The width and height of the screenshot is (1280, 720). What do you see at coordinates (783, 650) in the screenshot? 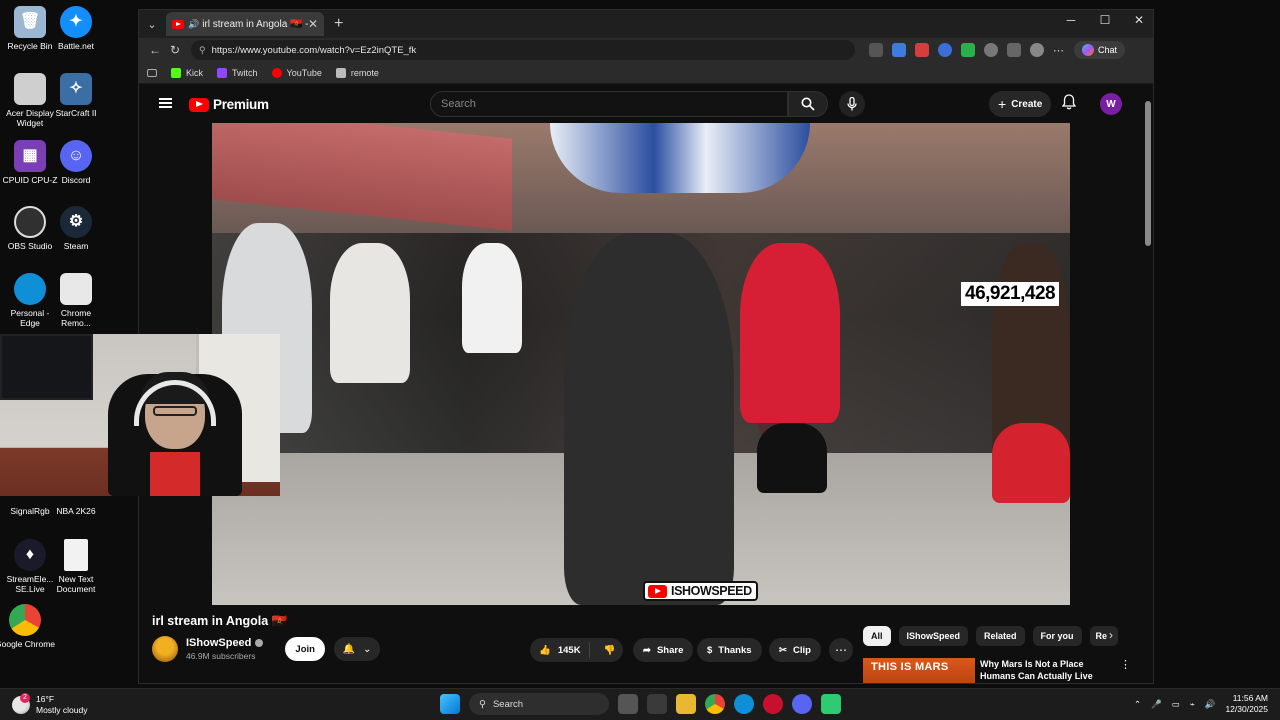
I see `scissors-icon: ✂` at bounding box center [783, 650].